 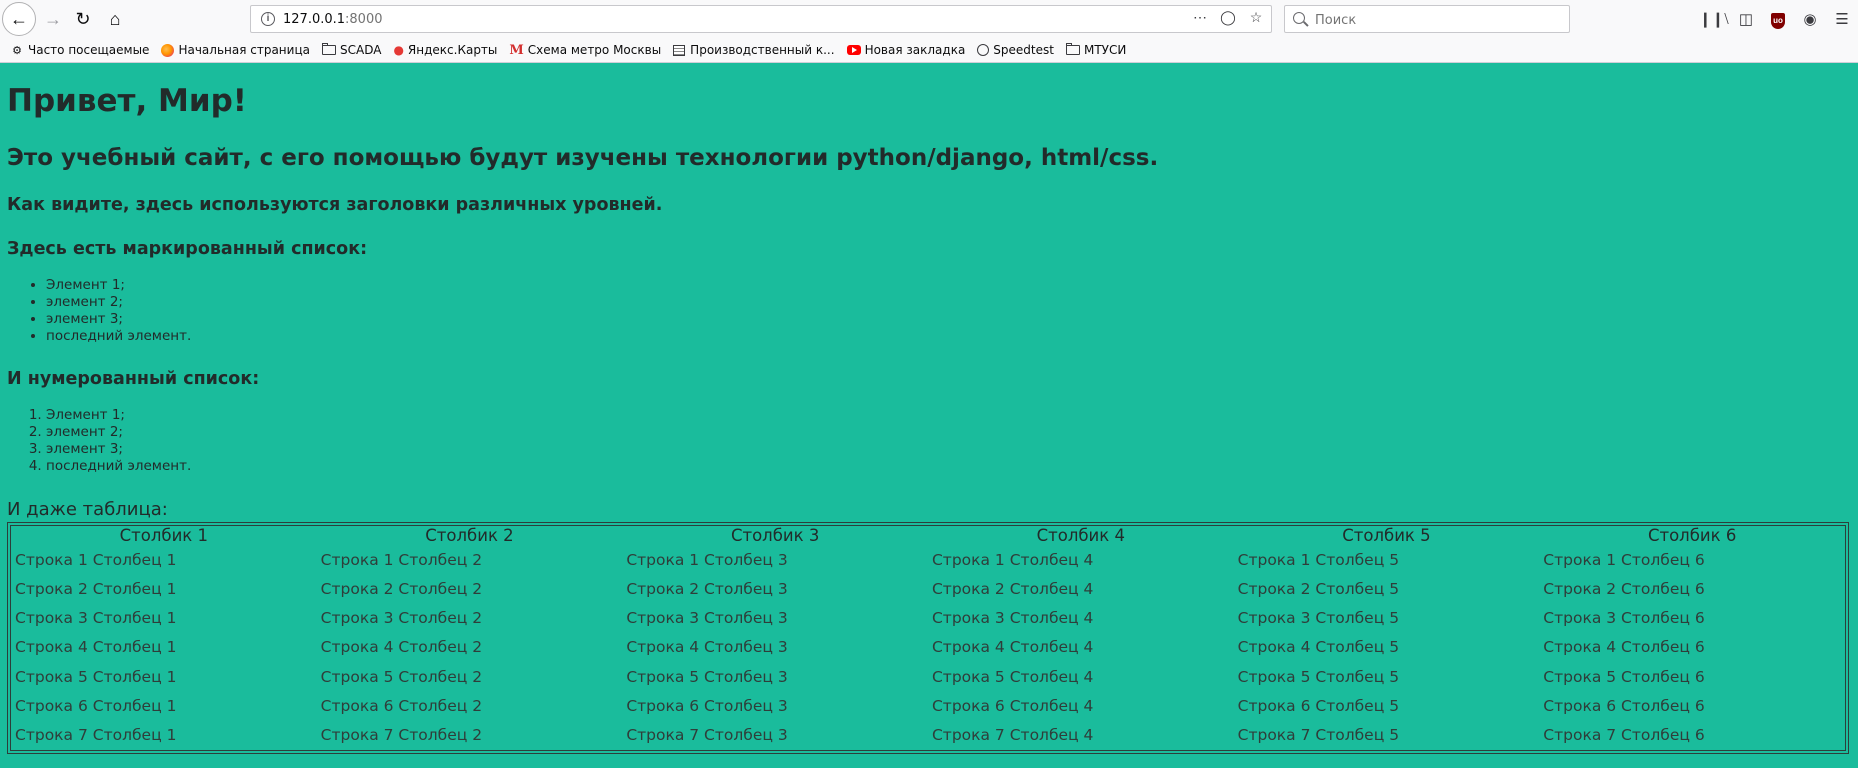 What do you see at coordinates (1318, 559) in the screenshot?
I see `table-cell: Строка 1 Столбец 5` at bounding box center [1318, 559].